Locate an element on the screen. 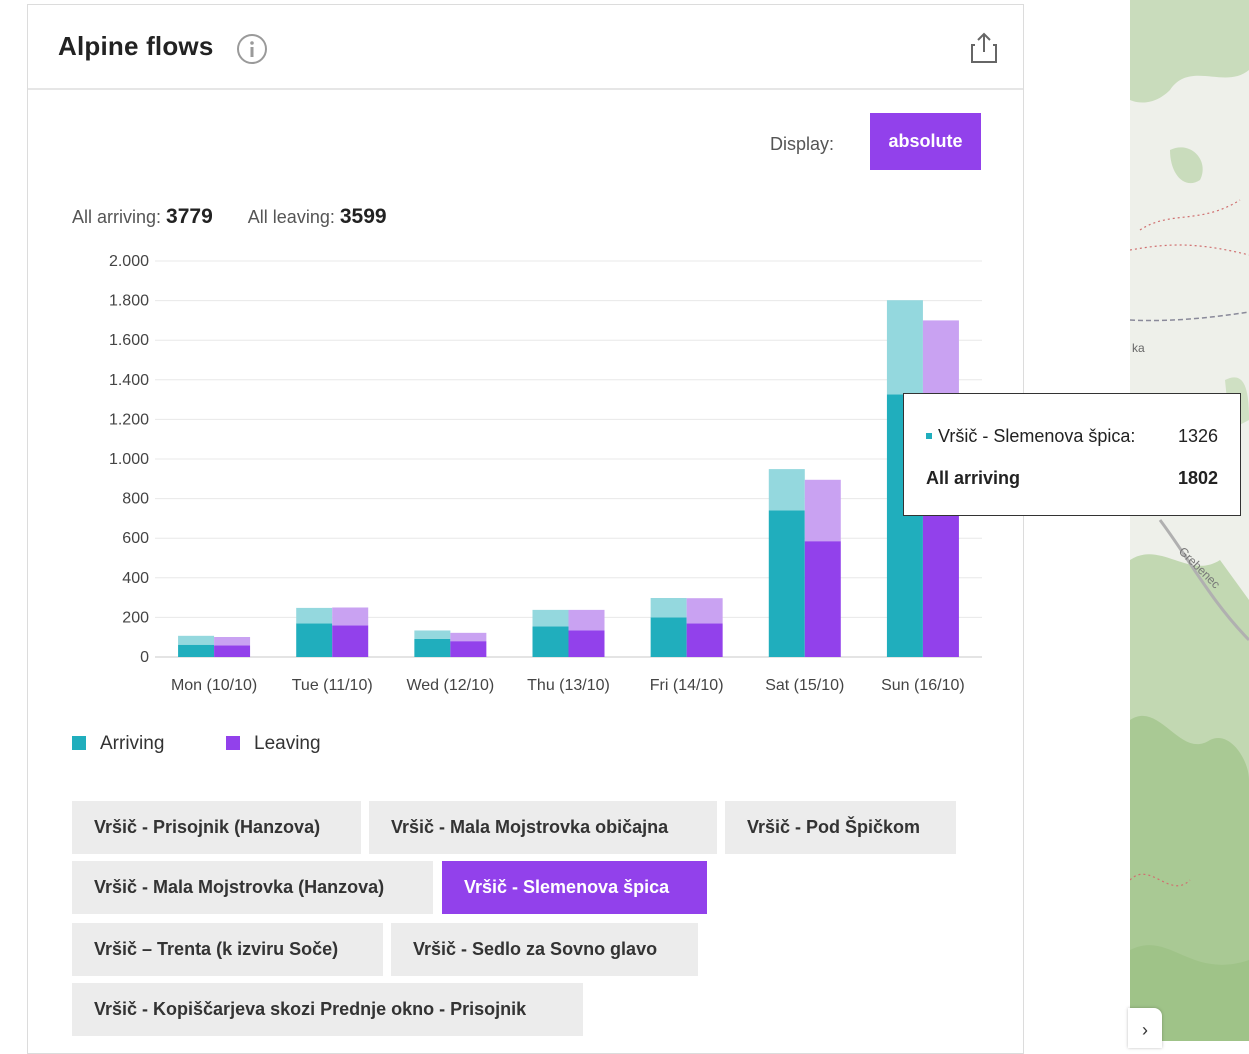 The width and height of the screenshot is (1249, 1054). route-button-sedlo-za-sovno-glavo: Vršič - Sedlo za Sovno glavo is located at coordinates (544, 949).